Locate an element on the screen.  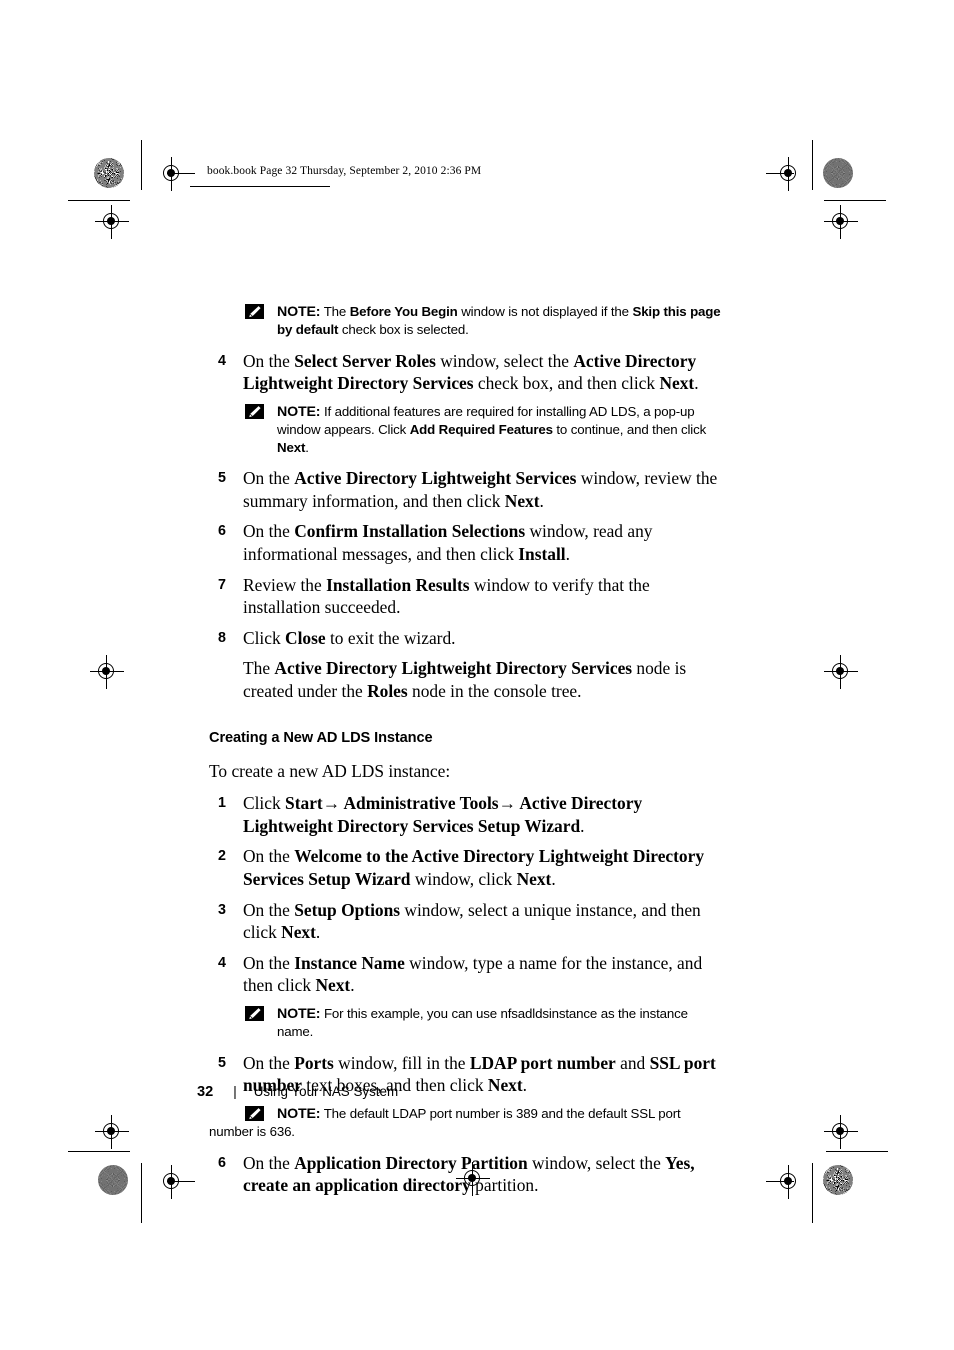
step-text-part4: . is located at coordinates (696, 383).